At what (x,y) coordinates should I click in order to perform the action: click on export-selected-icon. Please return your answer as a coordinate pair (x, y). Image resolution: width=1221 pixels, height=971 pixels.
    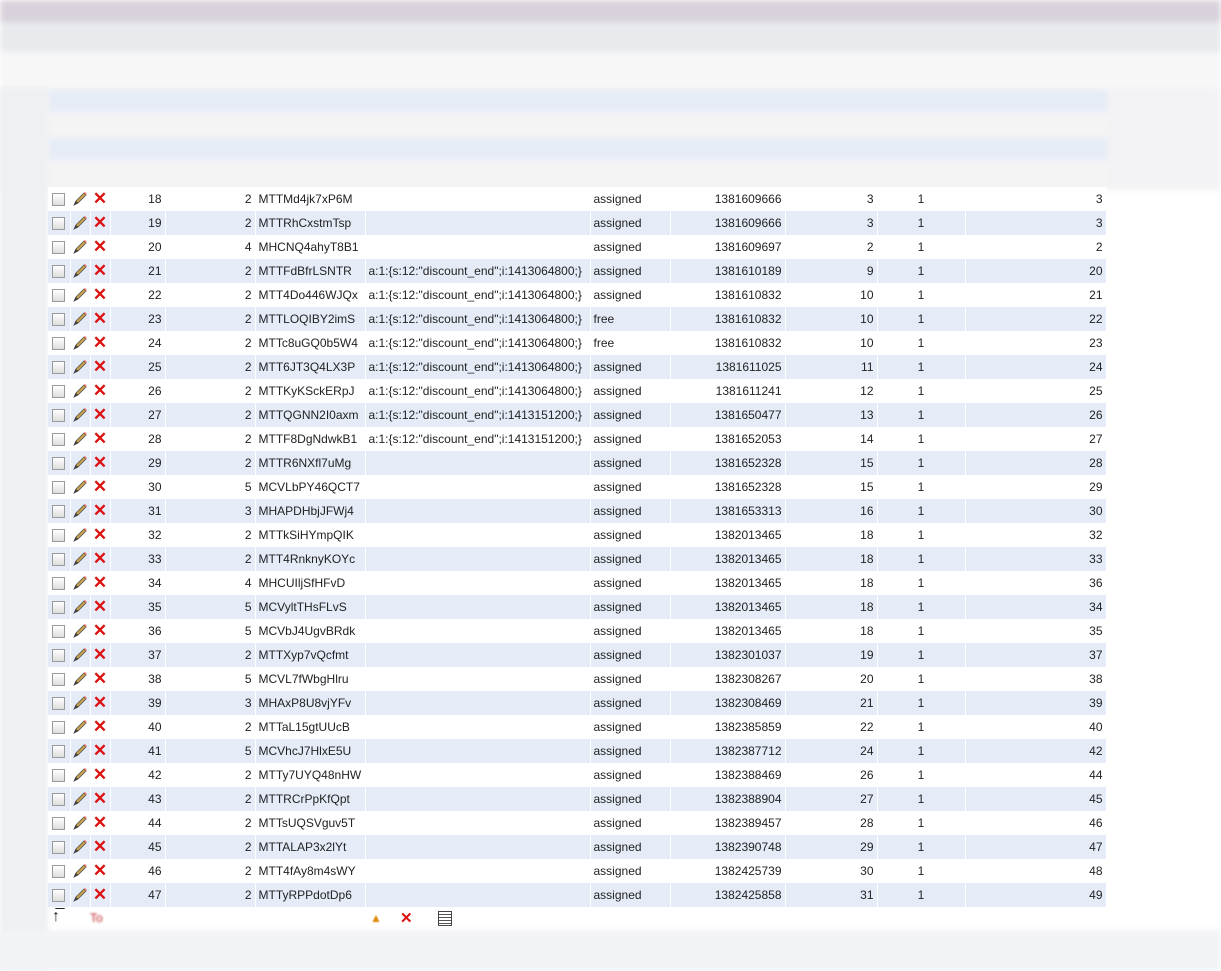
    Looking at the image, I should click on (445, 918).